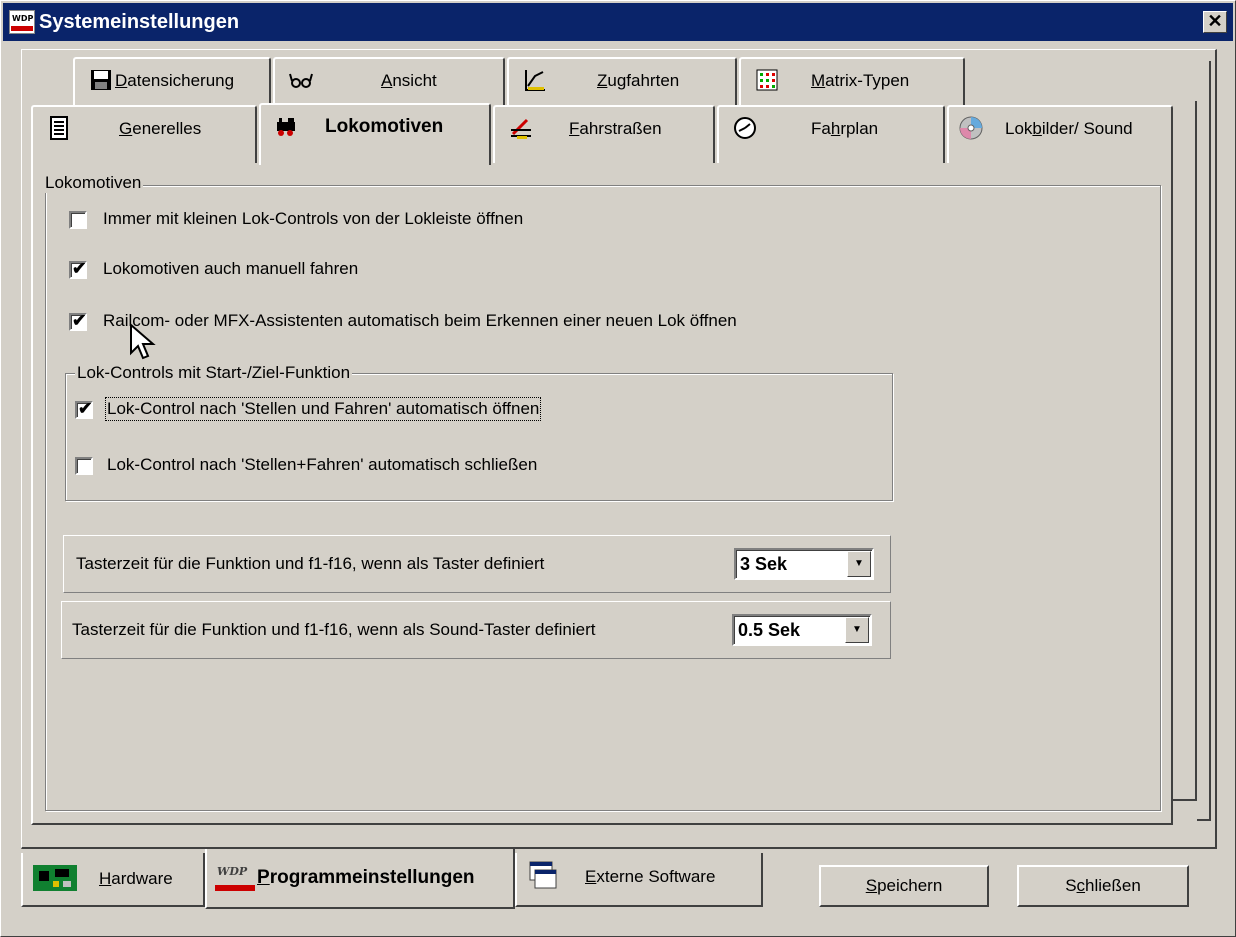 The width and height of the screenshot is (1236, 937). I want to click on checkbox-stellen-fahren-schliessen, so click(84, 466).